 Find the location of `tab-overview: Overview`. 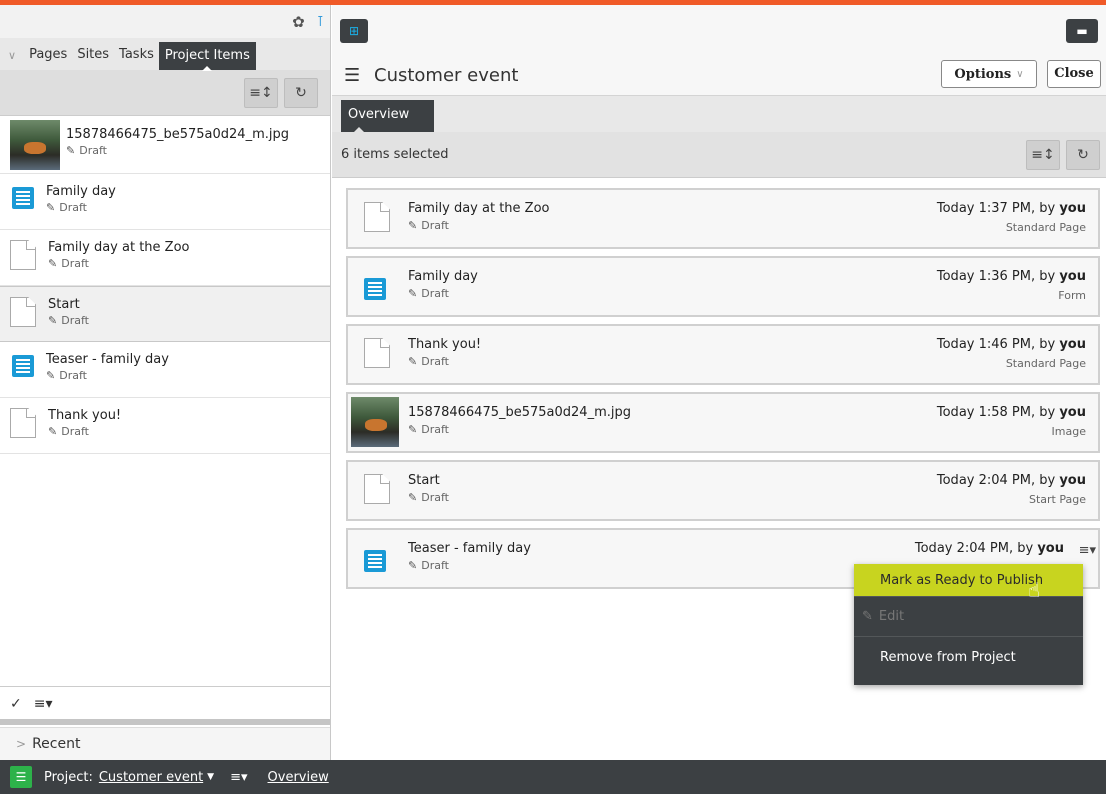

tab-overview: Overview is located at coordinates (387, 116).